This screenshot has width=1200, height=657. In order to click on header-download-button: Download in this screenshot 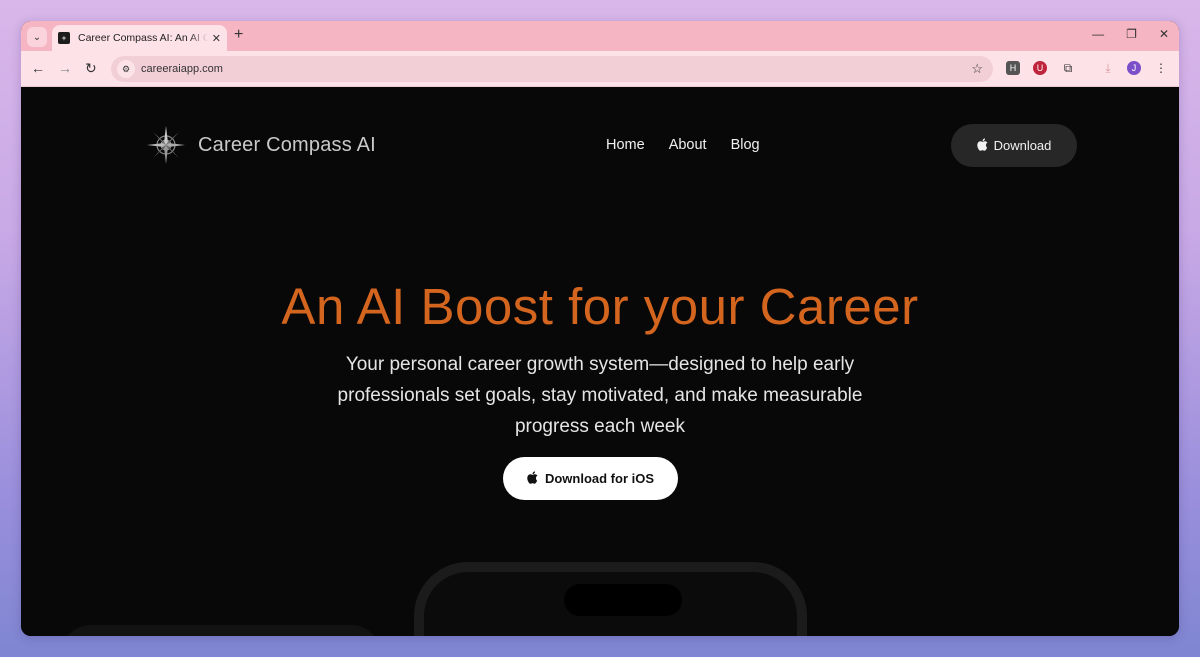, I will do `click(1014, 145)`.